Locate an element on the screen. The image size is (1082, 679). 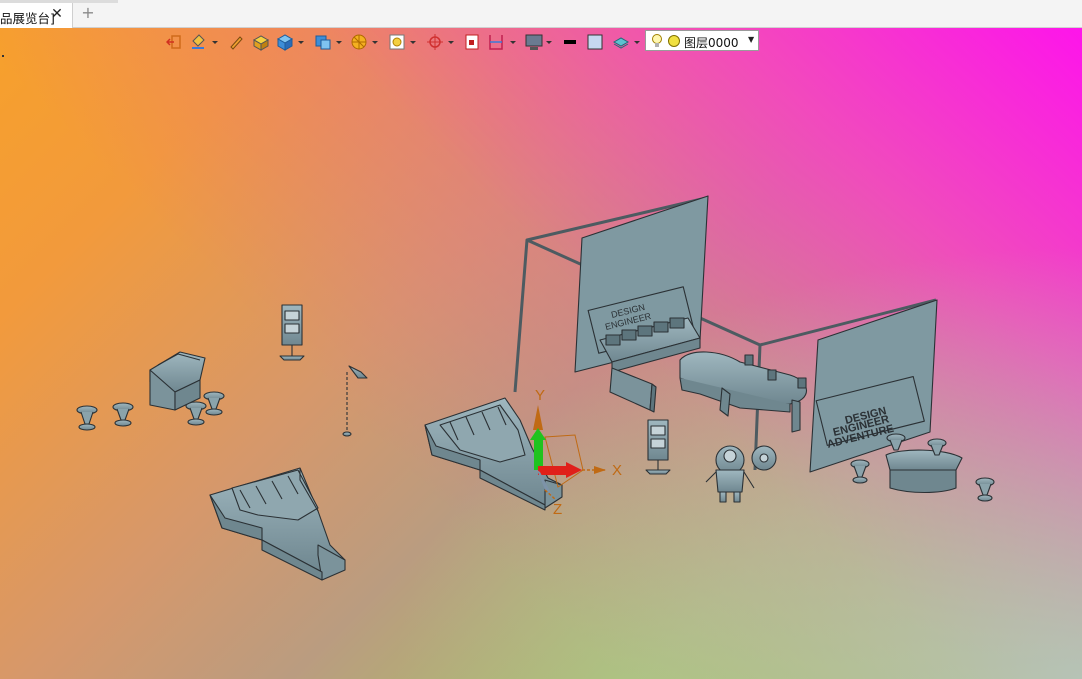
layer-select-value: 图层0000 is located at coordinates (711, 43).